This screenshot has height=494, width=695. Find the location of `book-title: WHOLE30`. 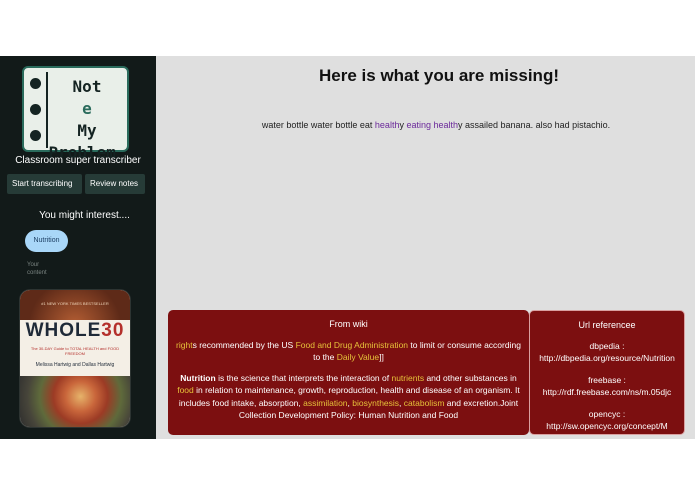

book-title: WHOLE30 is located at coordinates (75, 331).